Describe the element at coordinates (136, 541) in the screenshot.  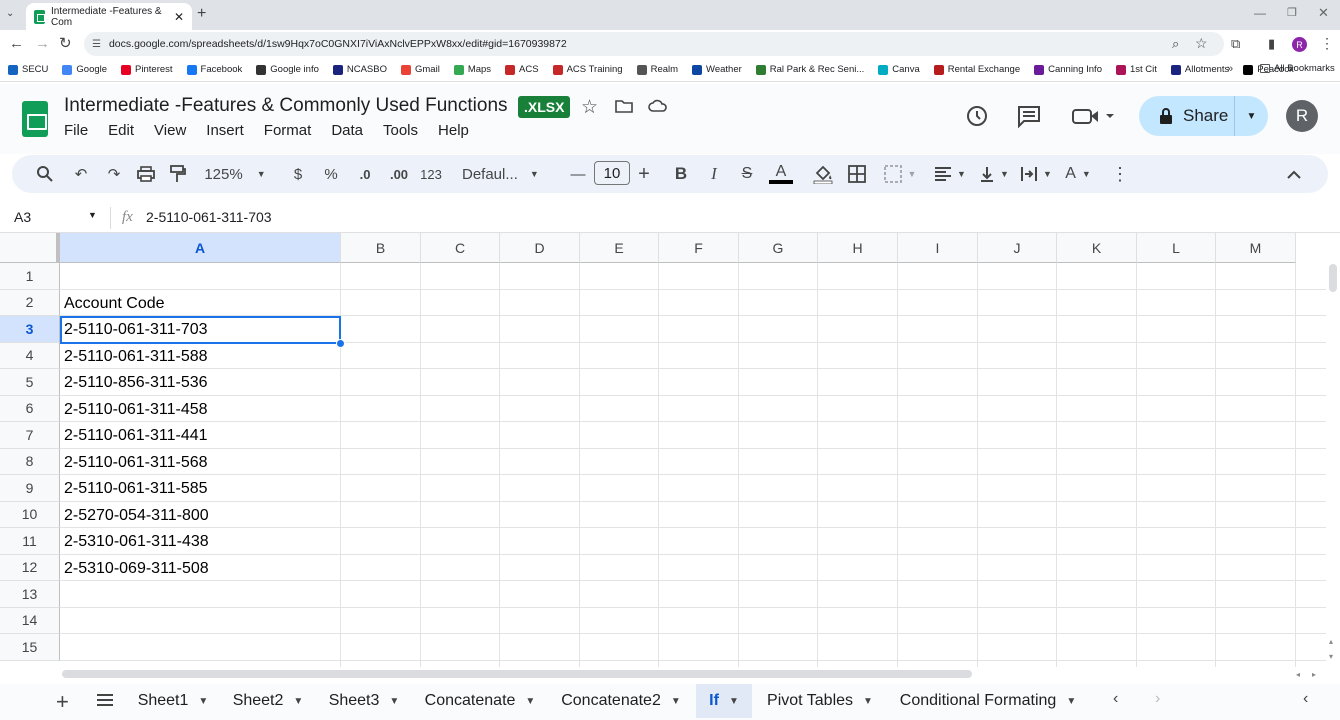
I see `cell-a: 2-5310-061-311-438` at that location.